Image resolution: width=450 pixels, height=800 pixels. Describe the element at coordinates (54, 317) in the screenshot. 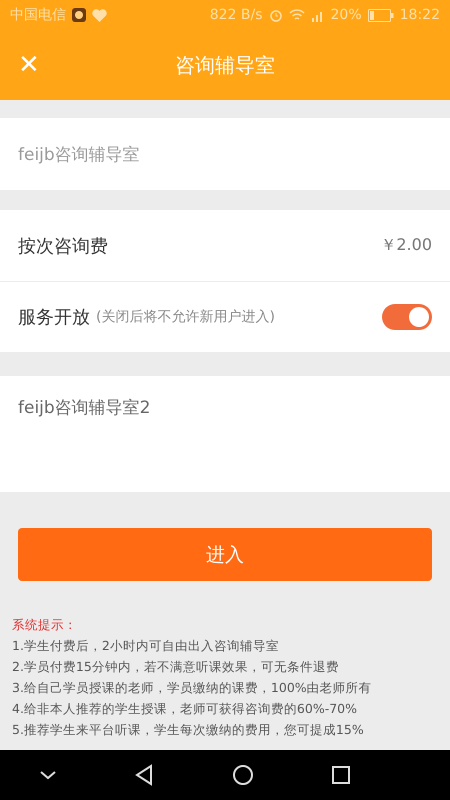

I see `service-label: 服务开放` at that location.